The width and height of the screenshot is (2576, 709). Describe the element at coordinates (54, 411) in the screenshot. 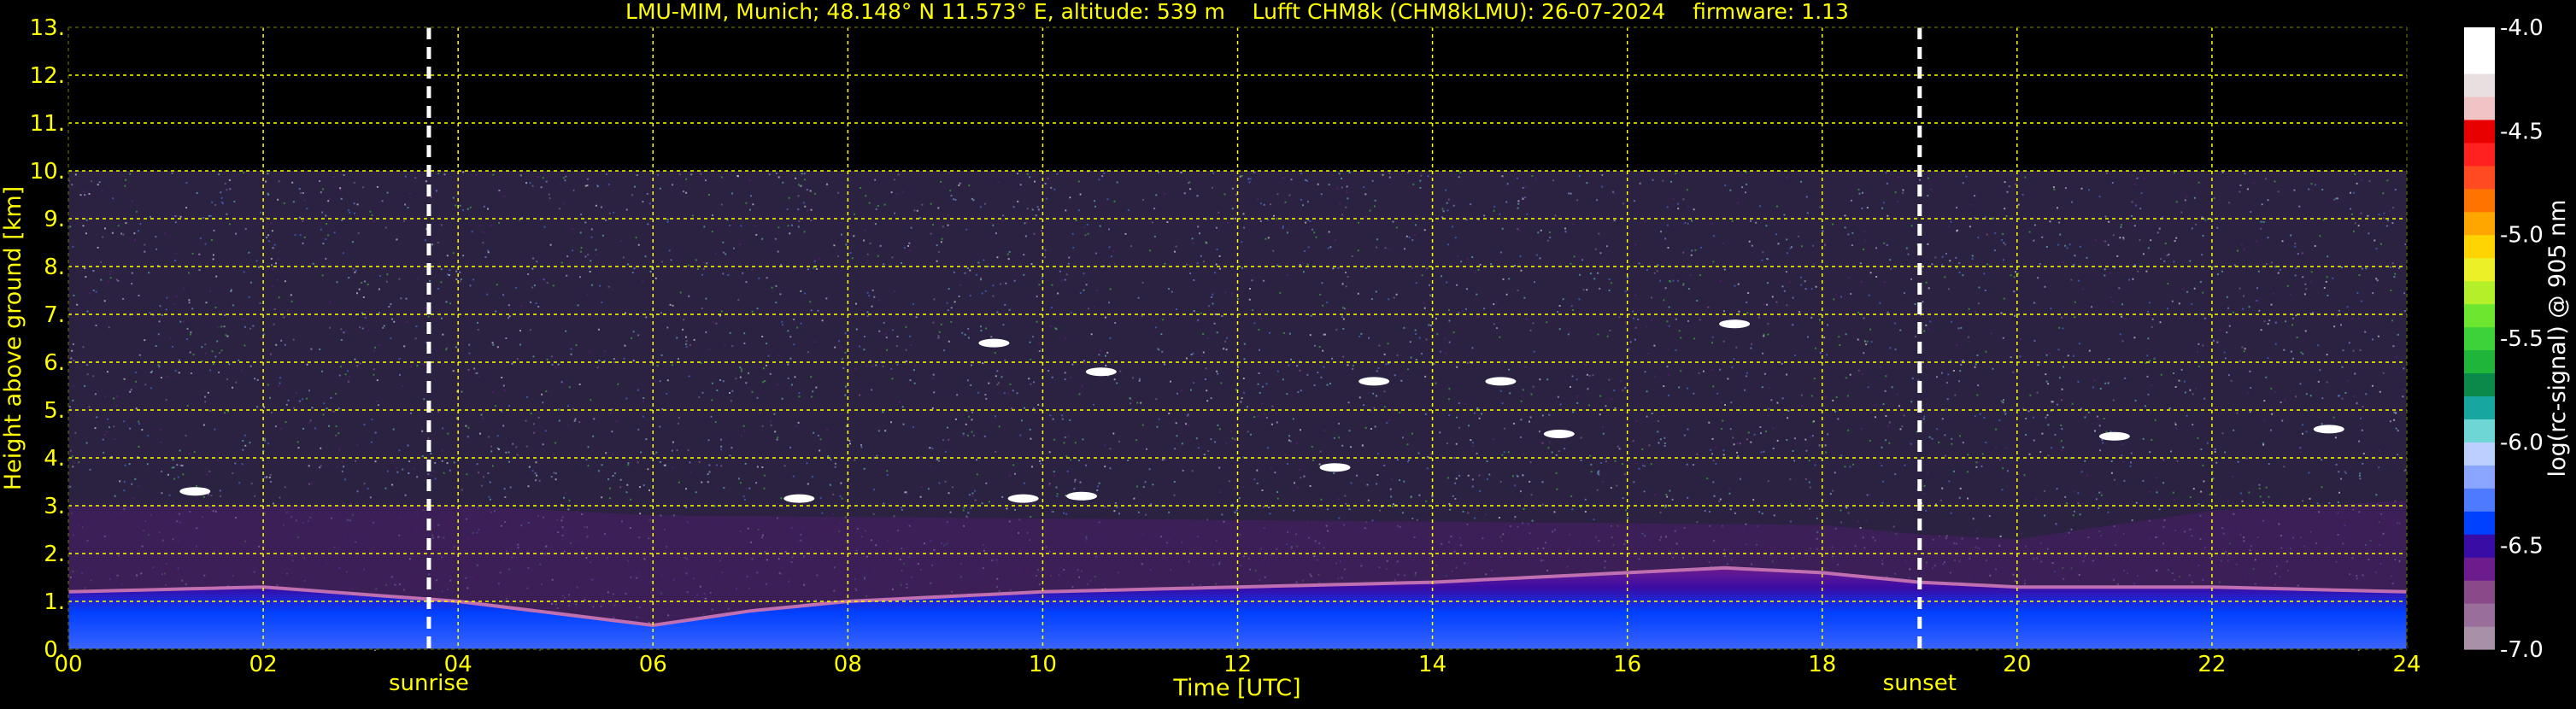

I see `y-tick-label: 5.` at that location.